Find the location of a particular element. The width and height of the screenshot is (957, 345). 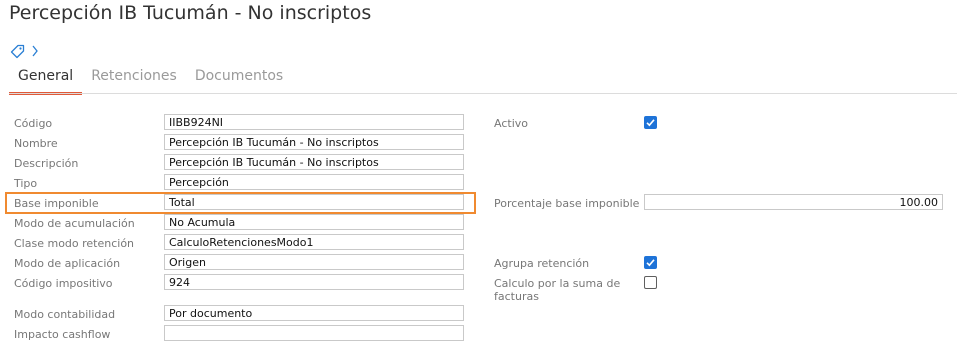

tab-documentos: Documentos is located at coordinates (239, 78).